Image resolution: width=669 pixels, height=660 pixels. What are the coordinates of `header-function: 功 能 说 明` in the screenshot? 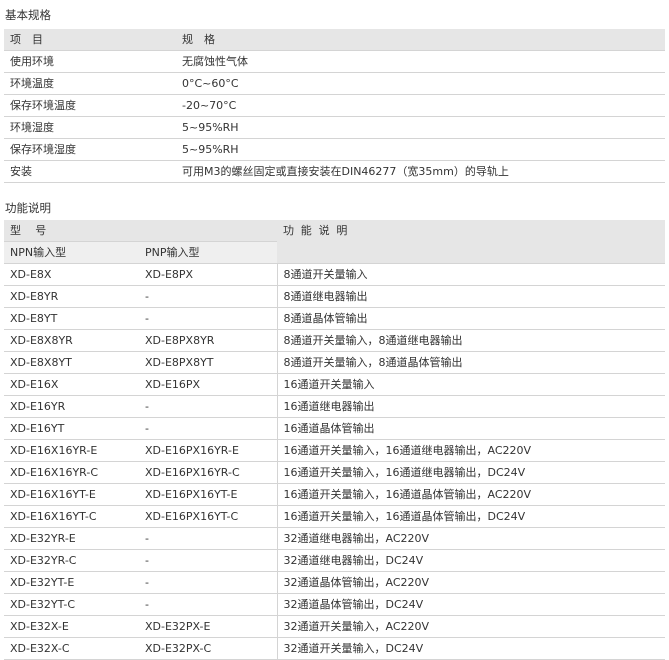 It's located at (471, 242).